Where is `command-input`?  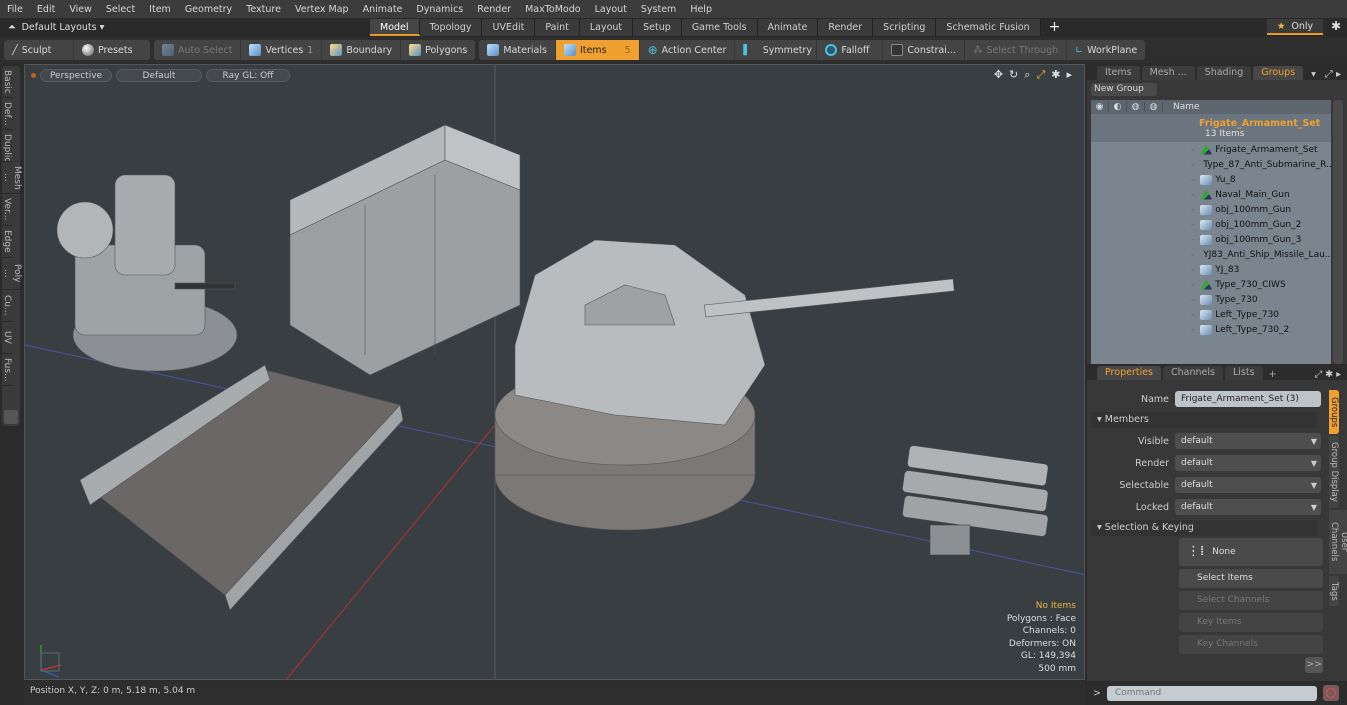
command-input is located at coordinates (1211, 693).